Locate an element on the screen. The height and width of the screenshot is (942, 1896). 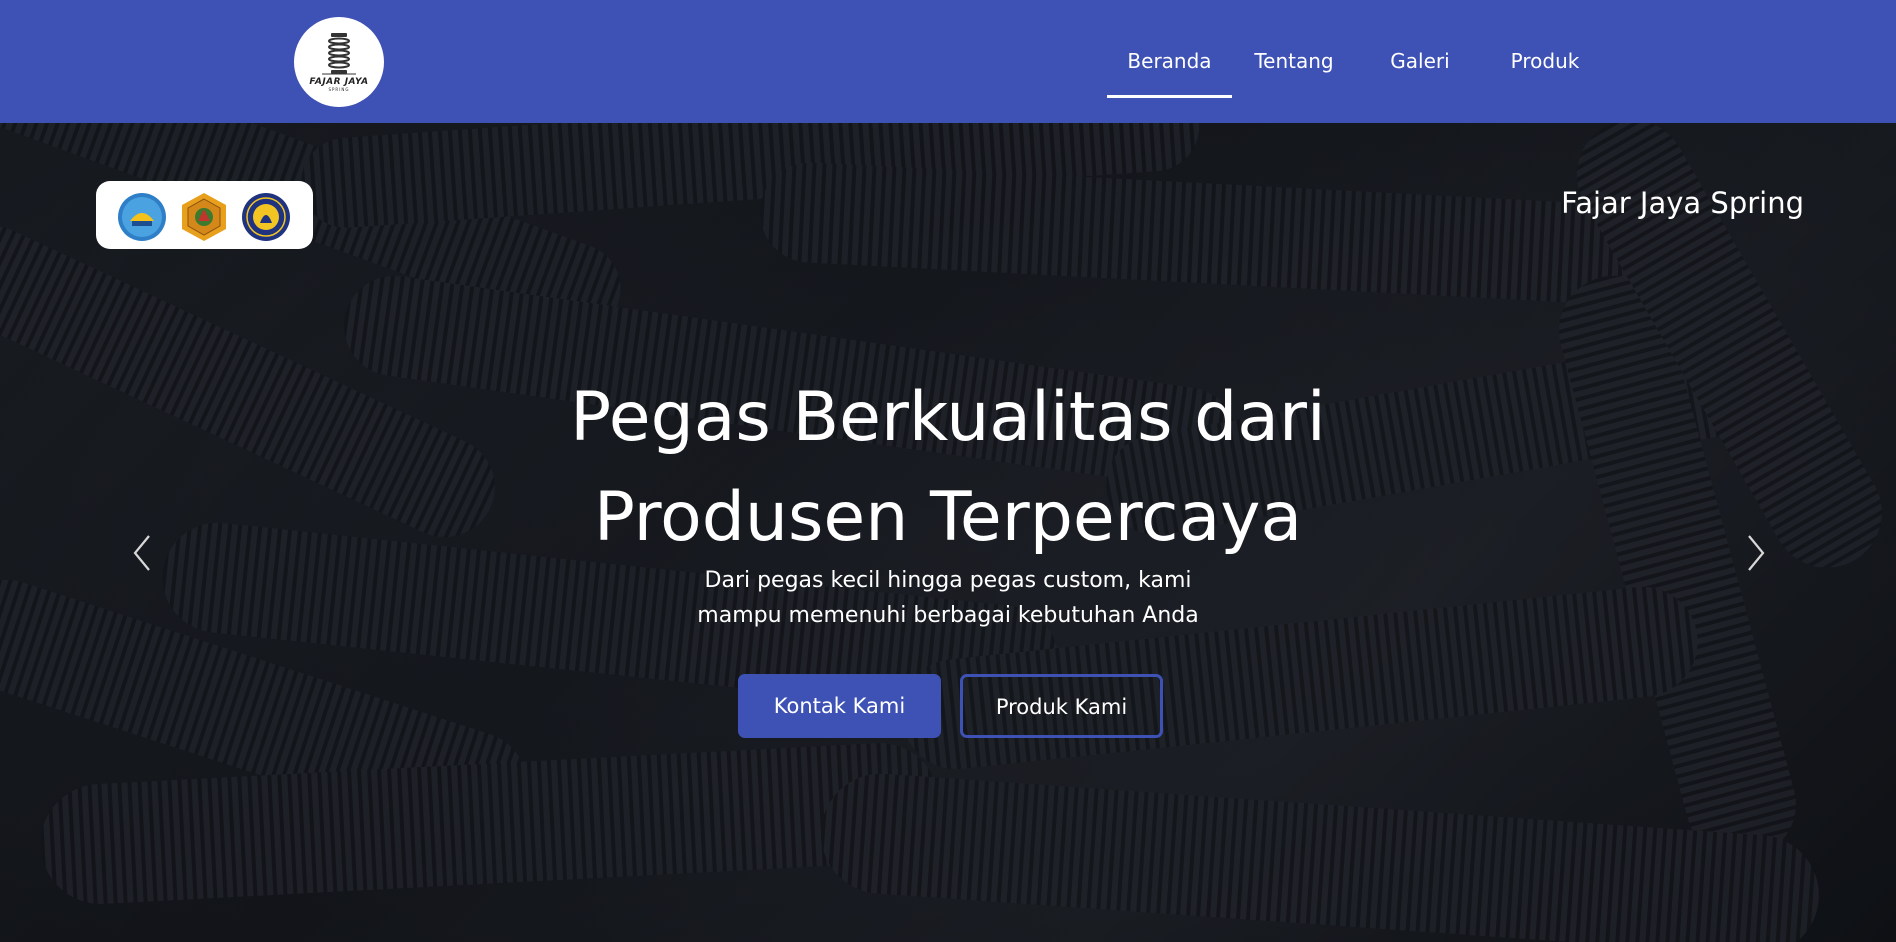
headline-line-1: Pegas Berkualitas dari is located at coordinates (948, 417).